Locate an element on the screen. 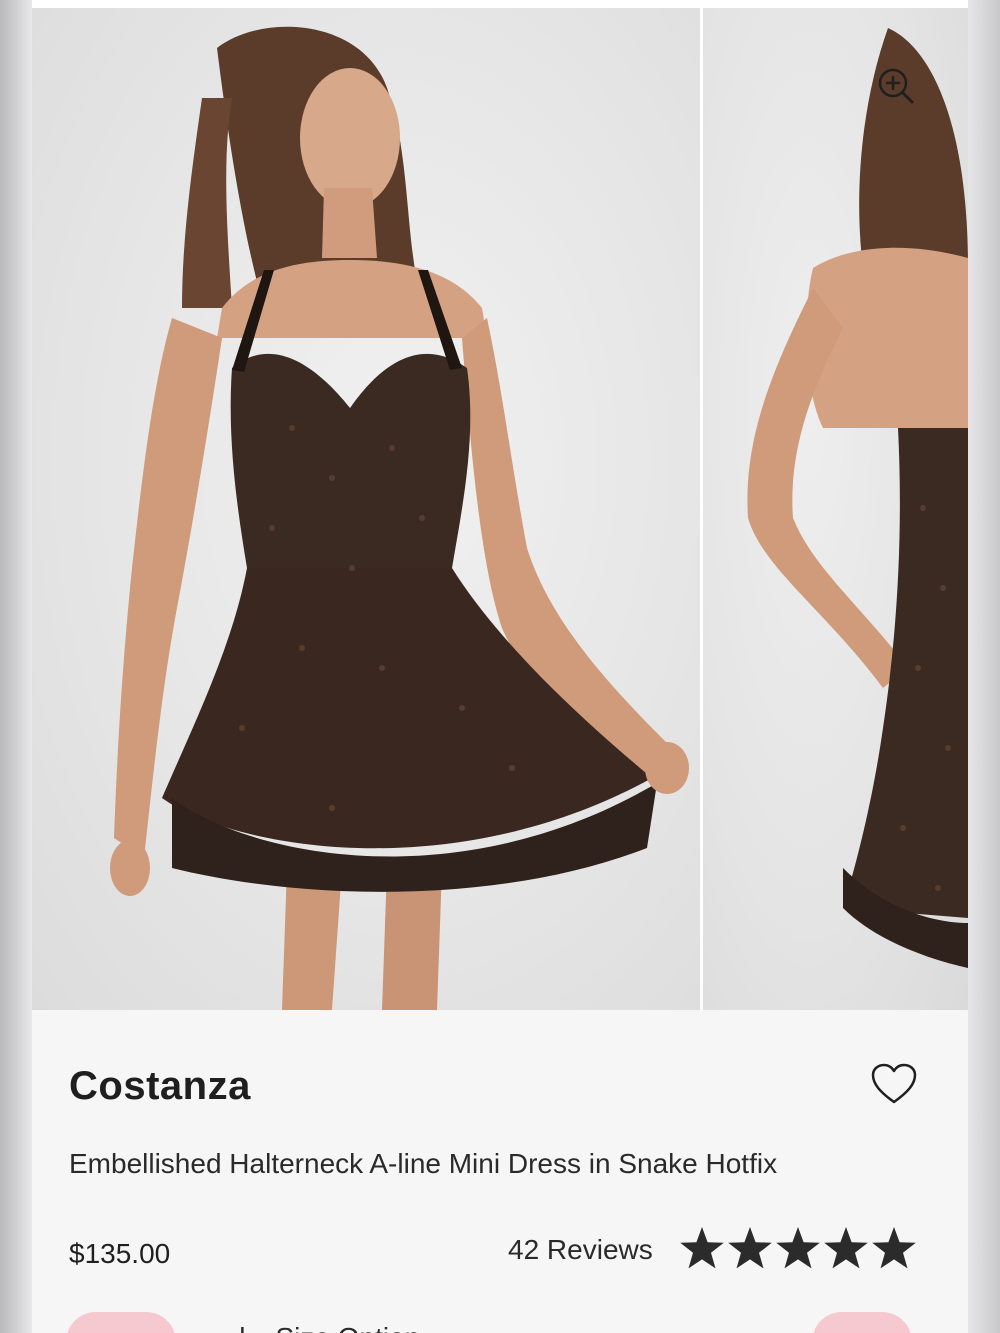 The width and height of the screenshot is (1000, 1333). floating-button-right is located at coordinates (862, 1322).